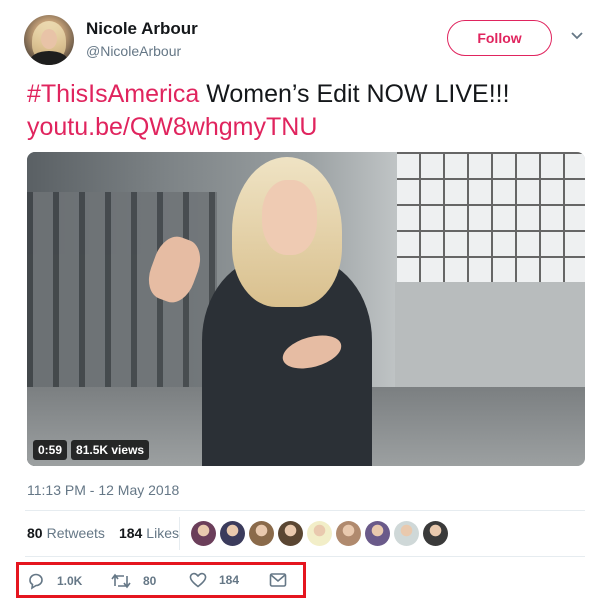  Describe the element at coordinates (103, 490) in the screenshot. I see `tweet-timestamp: 11:13 PM - 12 May 2018` at that location.